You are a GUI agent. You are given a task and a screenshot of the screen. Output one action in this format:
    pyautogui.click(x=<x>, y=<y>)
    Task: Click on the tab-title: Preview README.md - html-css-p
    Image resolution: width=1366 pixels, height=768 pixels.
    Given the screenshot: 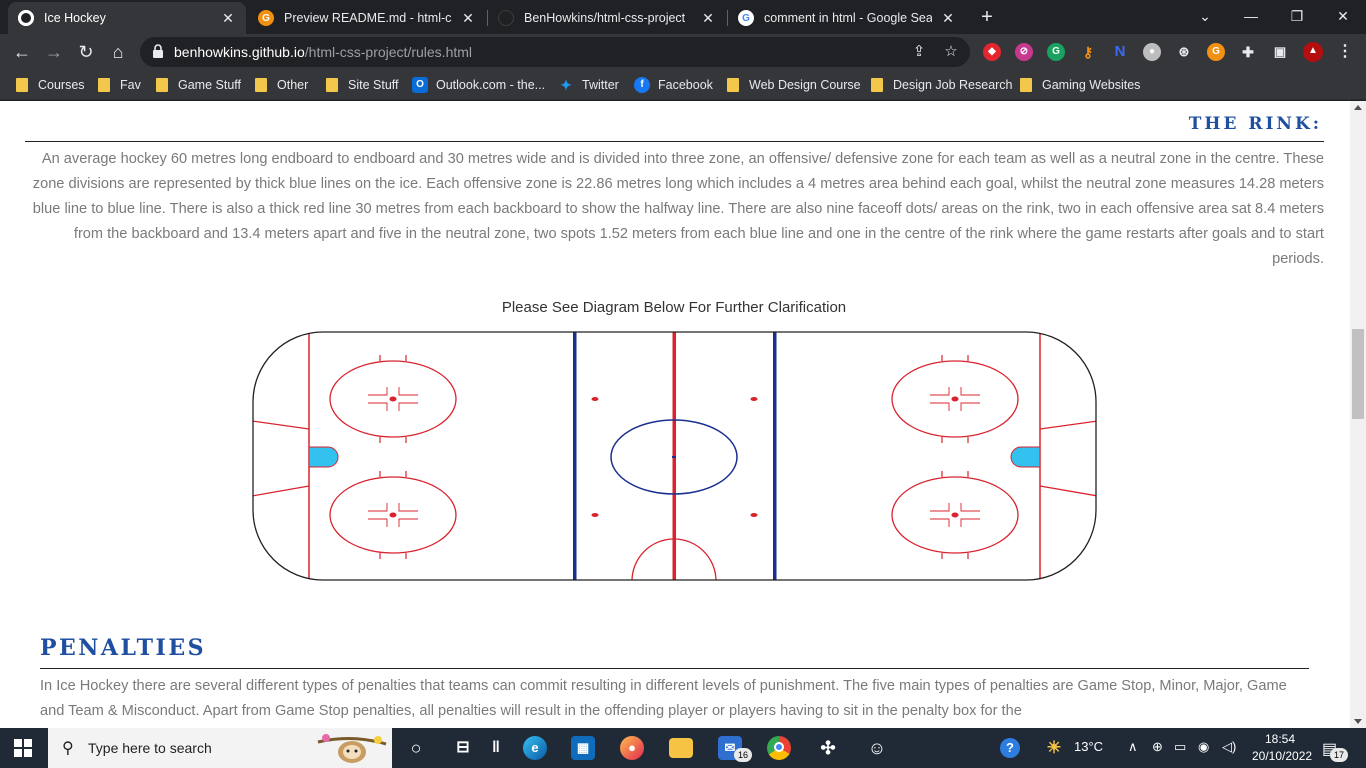 What is the action you would take?
    pyautogui.click(x=368, y=18)
    